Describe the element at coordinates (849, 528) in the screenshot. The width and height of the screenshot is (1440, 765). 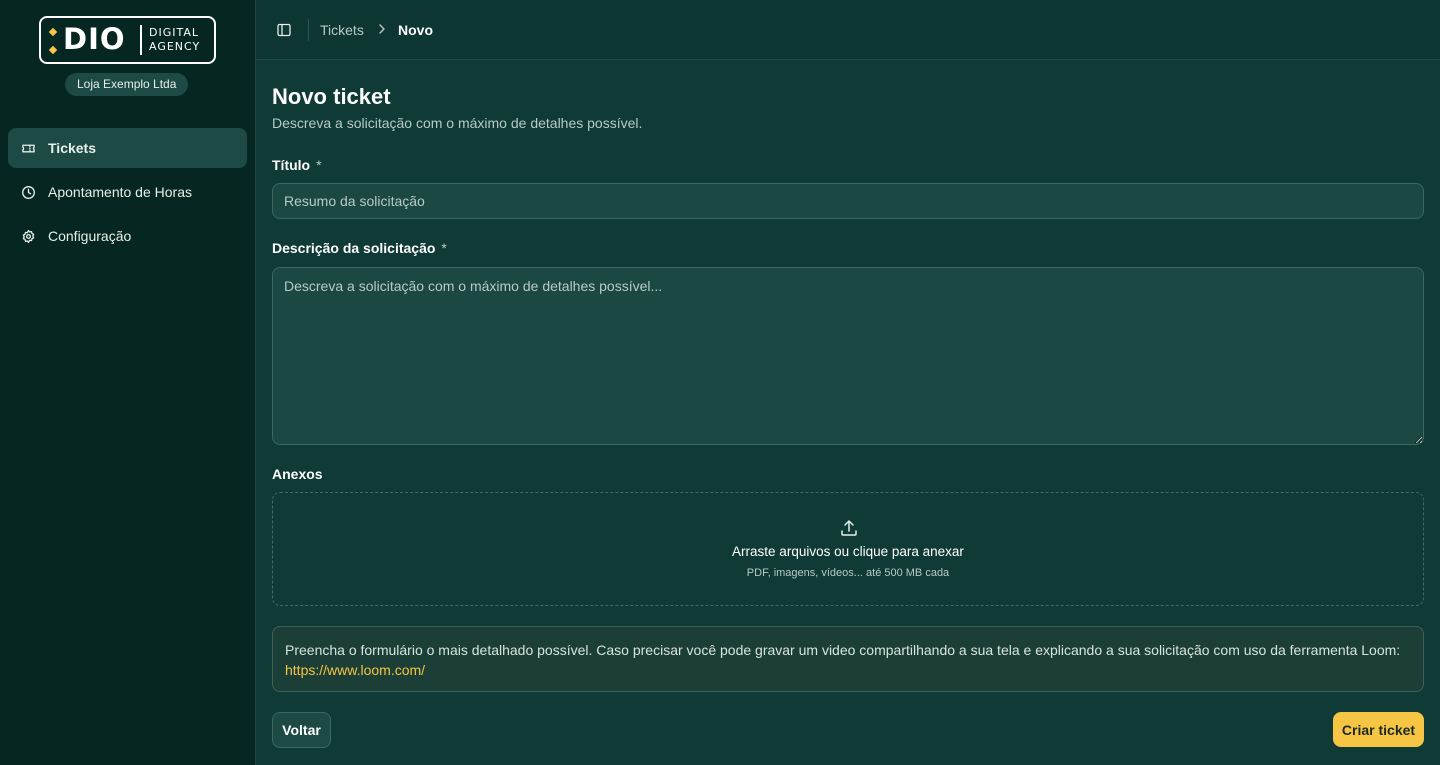
I see `upload-icon` at that location.